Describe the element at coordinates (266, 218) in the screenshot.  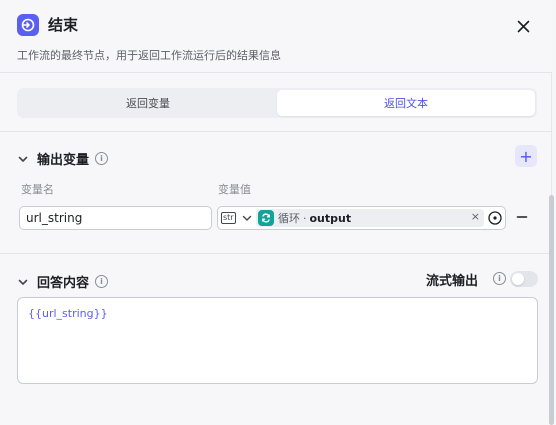
I see `loop-icon` at that location.